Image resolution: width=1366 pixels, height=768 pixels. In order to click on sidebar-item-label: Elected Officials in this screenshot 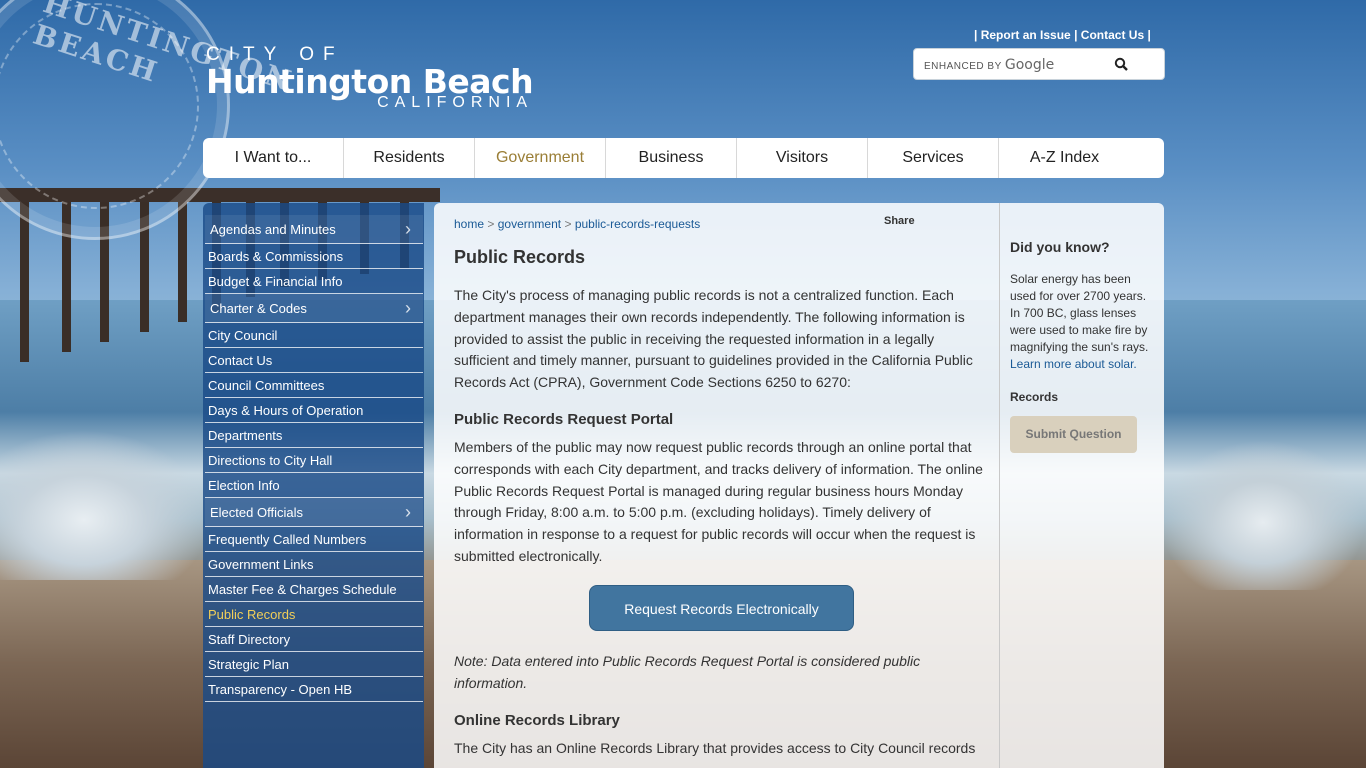, I will do `click(256, 512)`.